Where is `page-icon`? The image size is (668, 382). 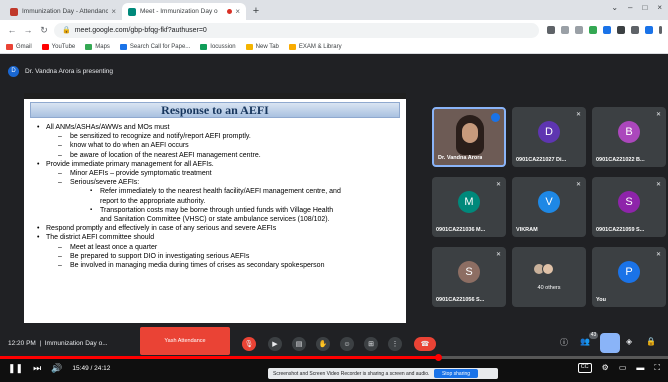
page-icon is located at coordinates (204, 46).